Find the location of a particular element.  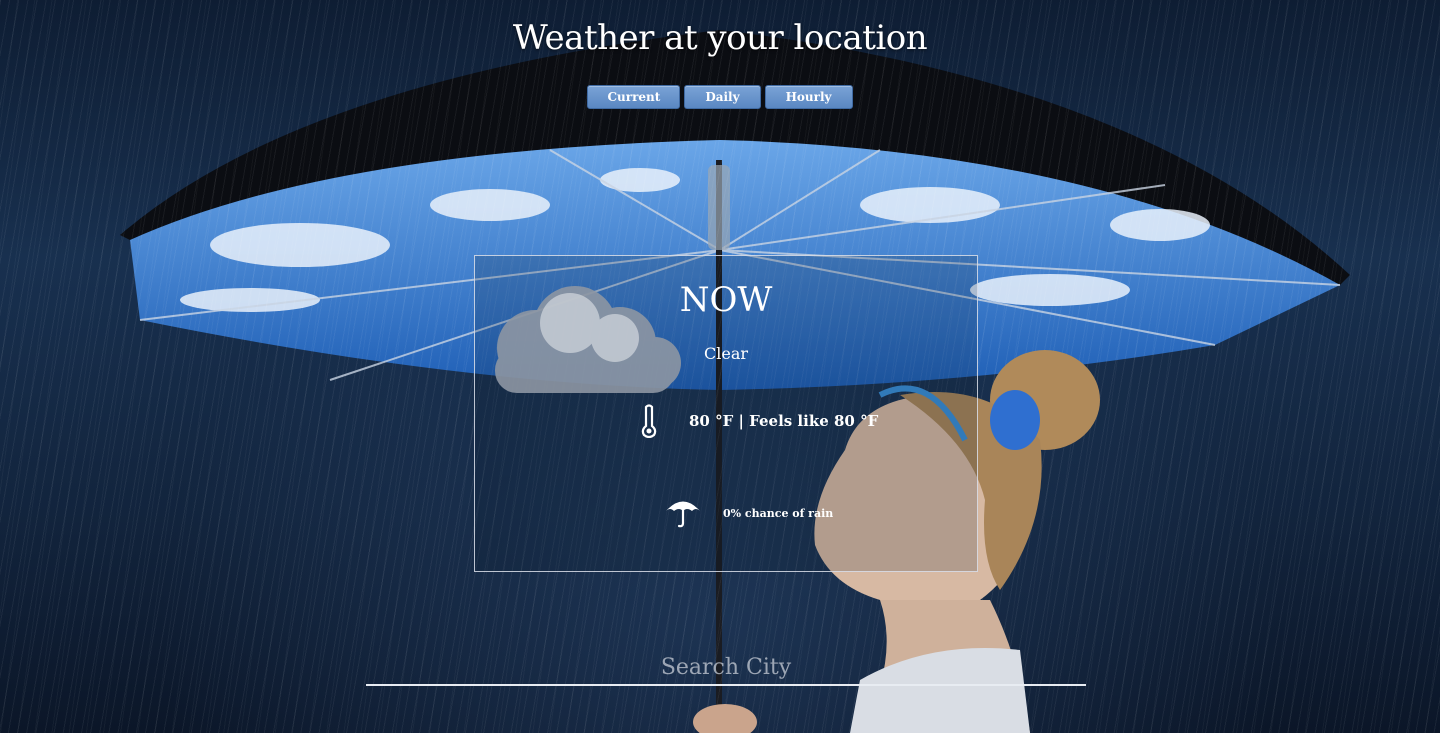

search-bar is located at coordinates (726, 668).